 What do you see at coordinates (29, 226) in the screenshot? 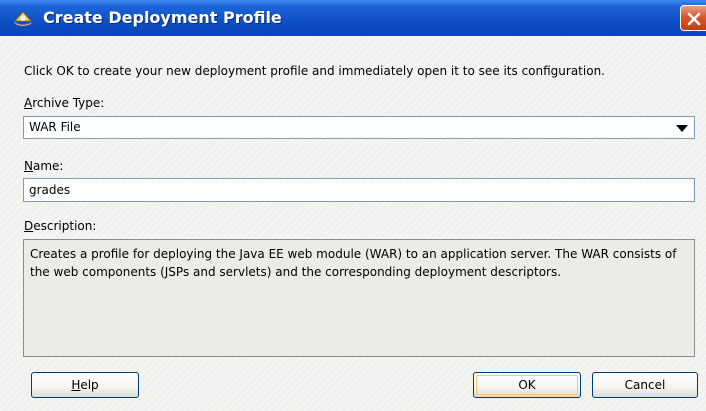
I see `description-label-mnemonic: D` at bounding box center [29, 226].